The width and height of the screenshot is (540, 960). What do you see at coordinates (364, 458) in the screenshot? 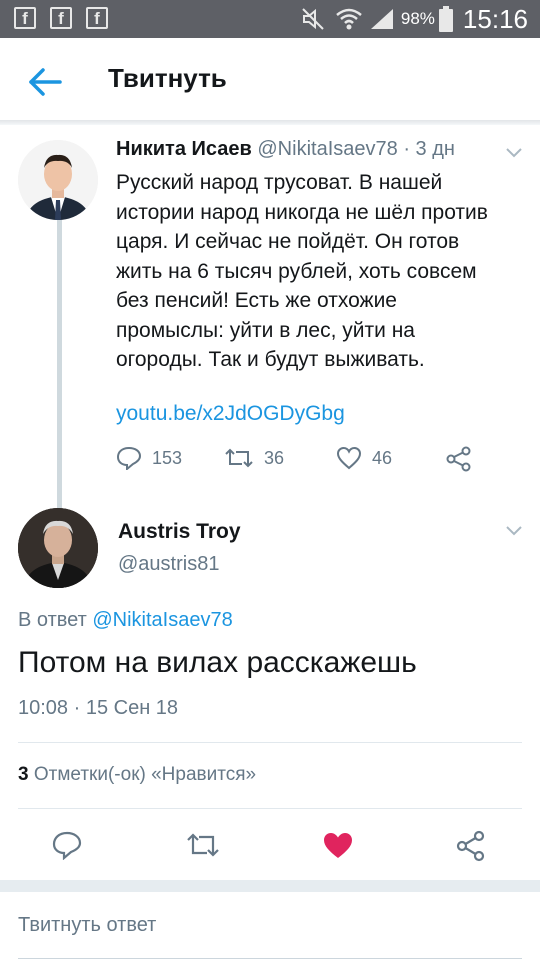
I see `like-action: 46` at bounding box center [364, 458].